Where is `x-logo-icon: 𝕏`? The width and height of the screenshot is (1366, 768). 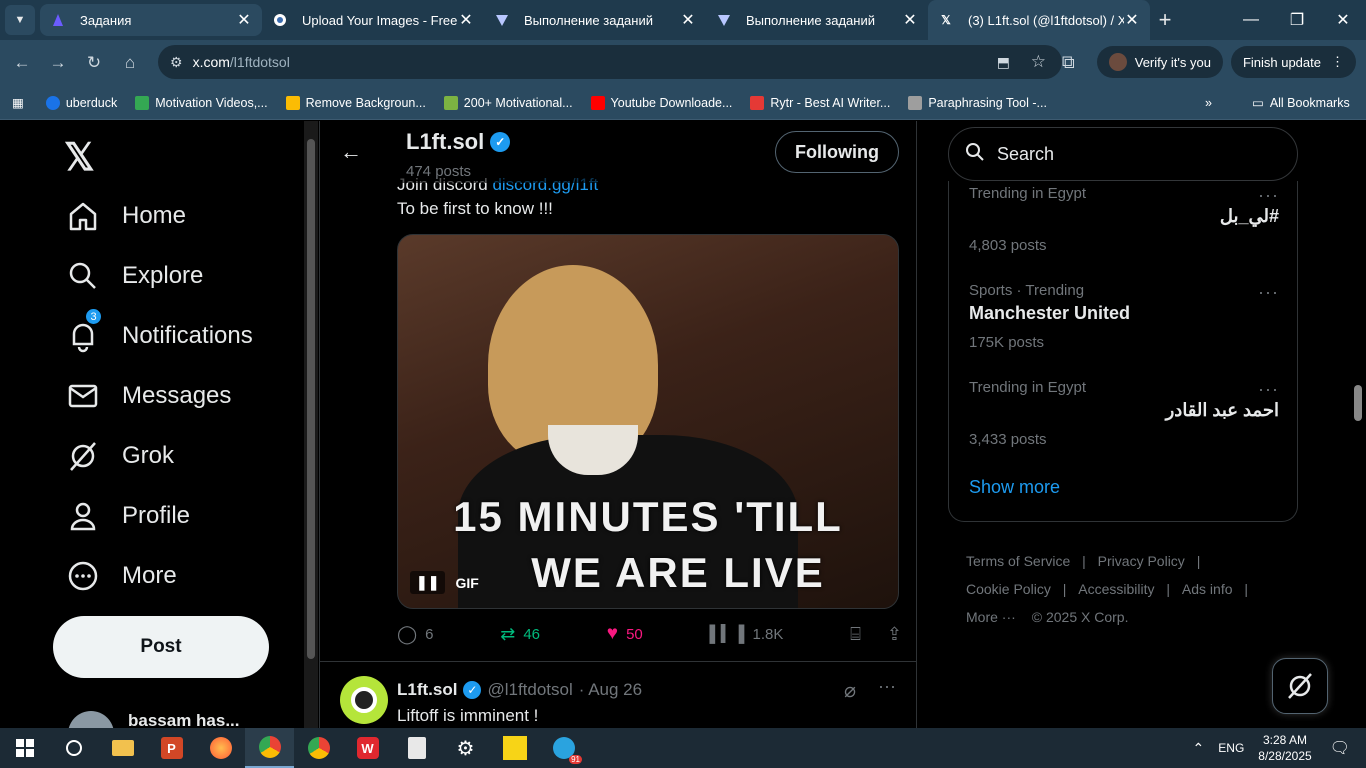
x-logo-icon: 𝕏 is located at coordinates (79, 157).